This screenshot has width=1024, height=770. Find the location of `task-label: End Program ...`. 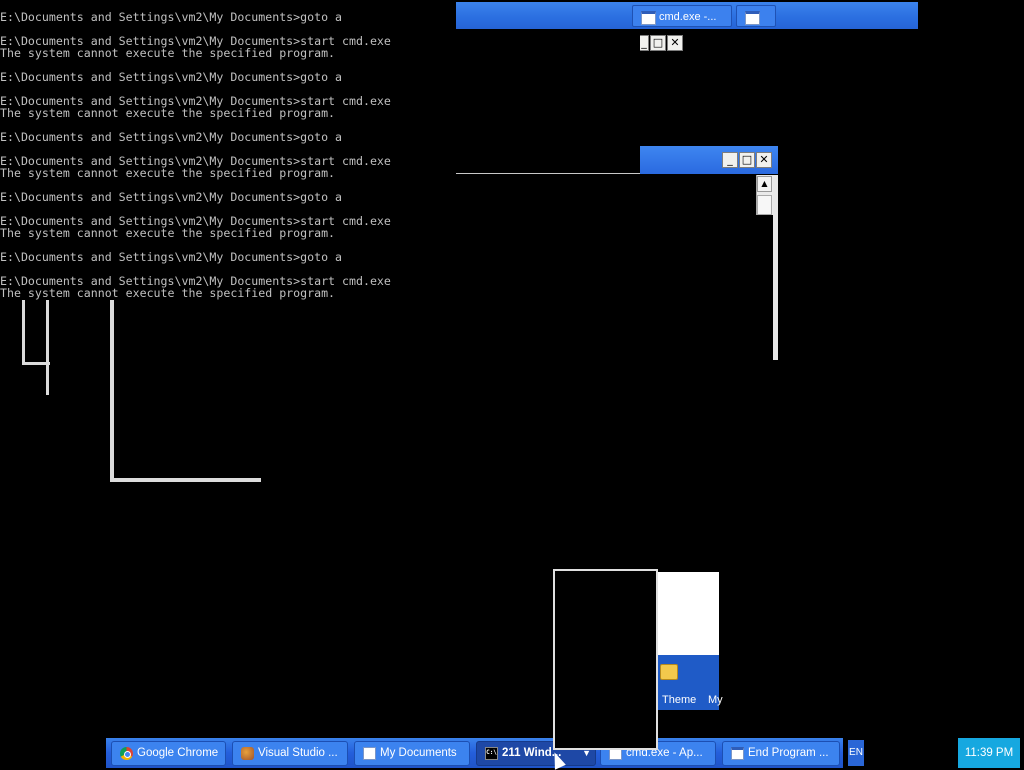

task-label: End Program ... is located at coordinates (788, 753).